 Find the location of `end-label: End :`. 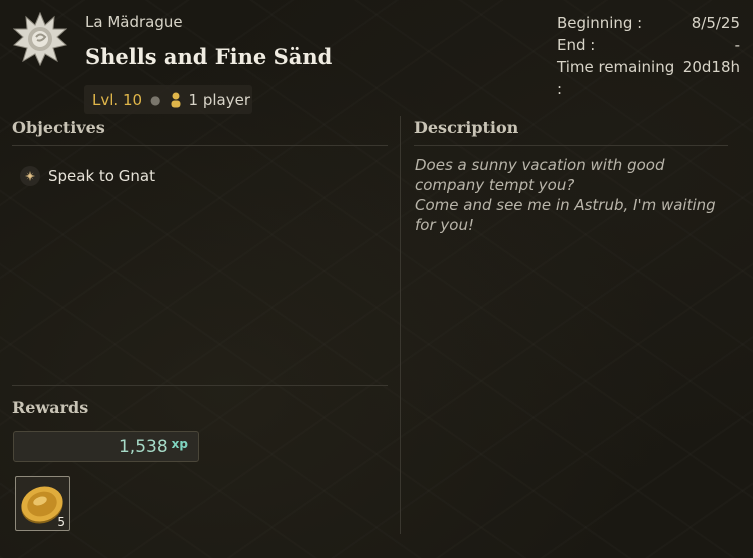

end-label: End : is located at coordinates (576, 45).